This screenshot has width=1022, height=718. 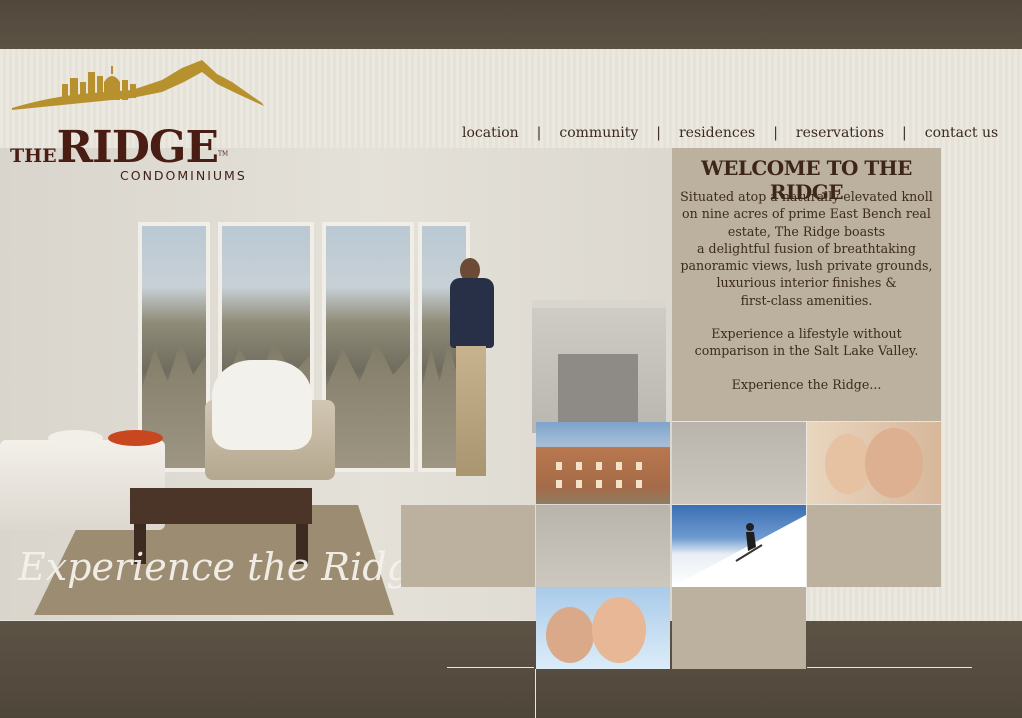 What do you see at coordinates (739, 551) in the screenshot?
I see `skier-icon` at bounding box center [739, 551].